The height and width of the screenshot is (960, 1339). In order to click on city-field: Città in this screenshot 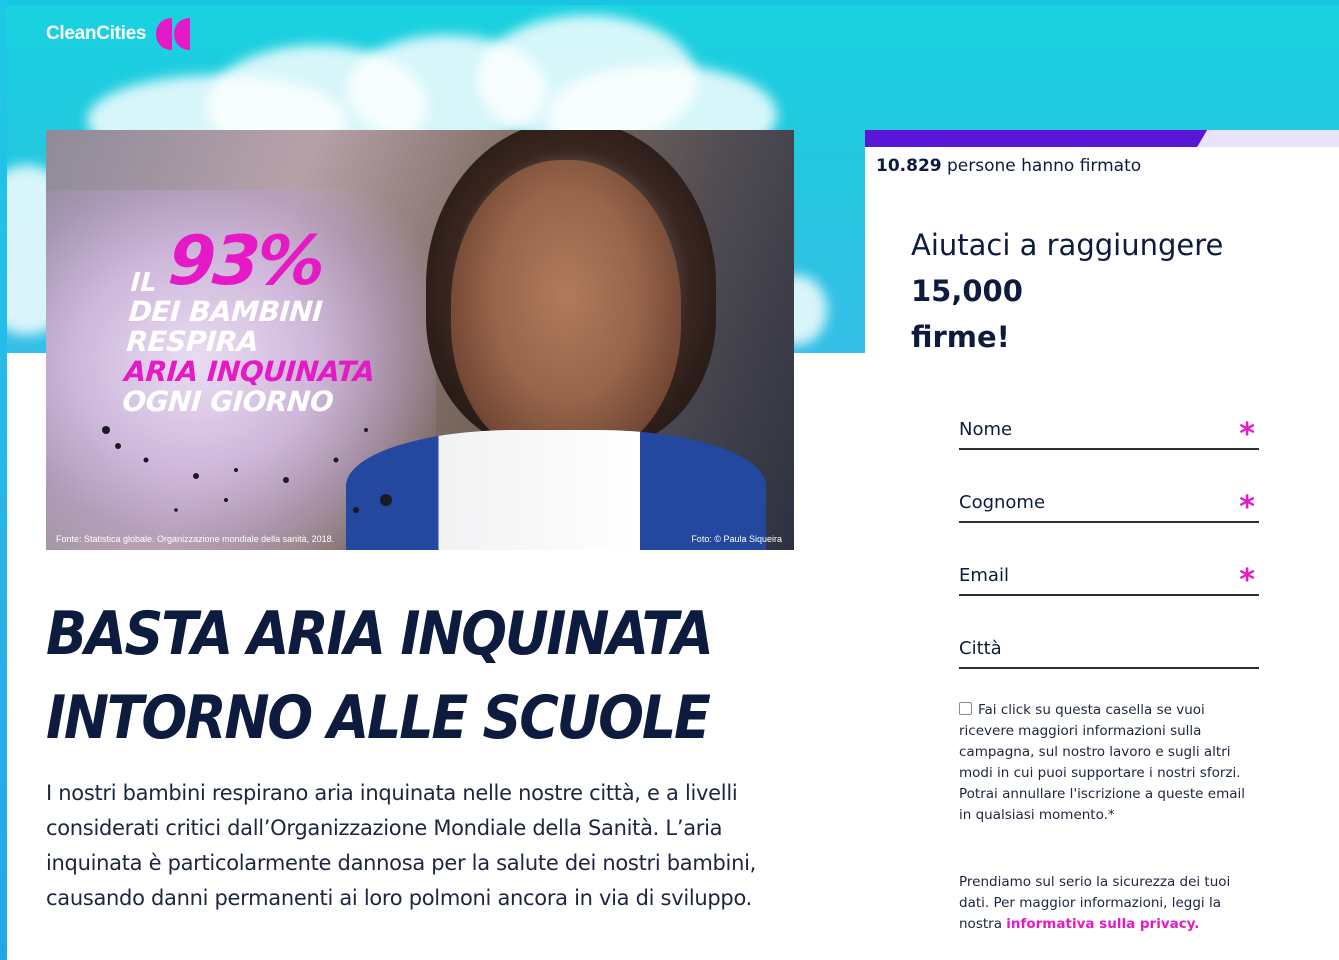, I will do `click(1109, 649)`.